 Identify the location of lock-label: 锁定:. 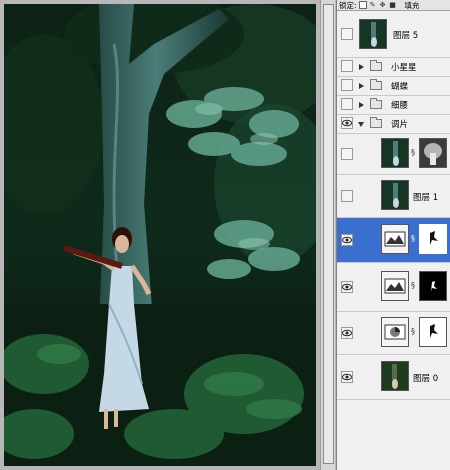
(348, 5).